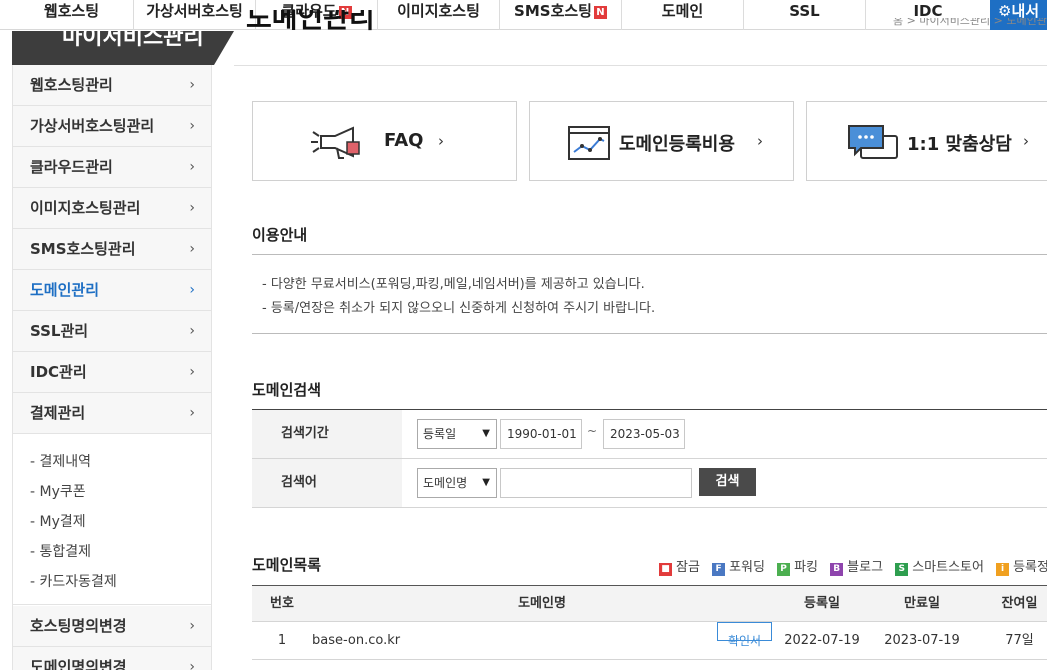 This screenshot has height=670, width=1047. Describe the element at coordinates (195, 15) in the screenshot. I see `nav-virtual-server: 가상서버호스팅` at that location.